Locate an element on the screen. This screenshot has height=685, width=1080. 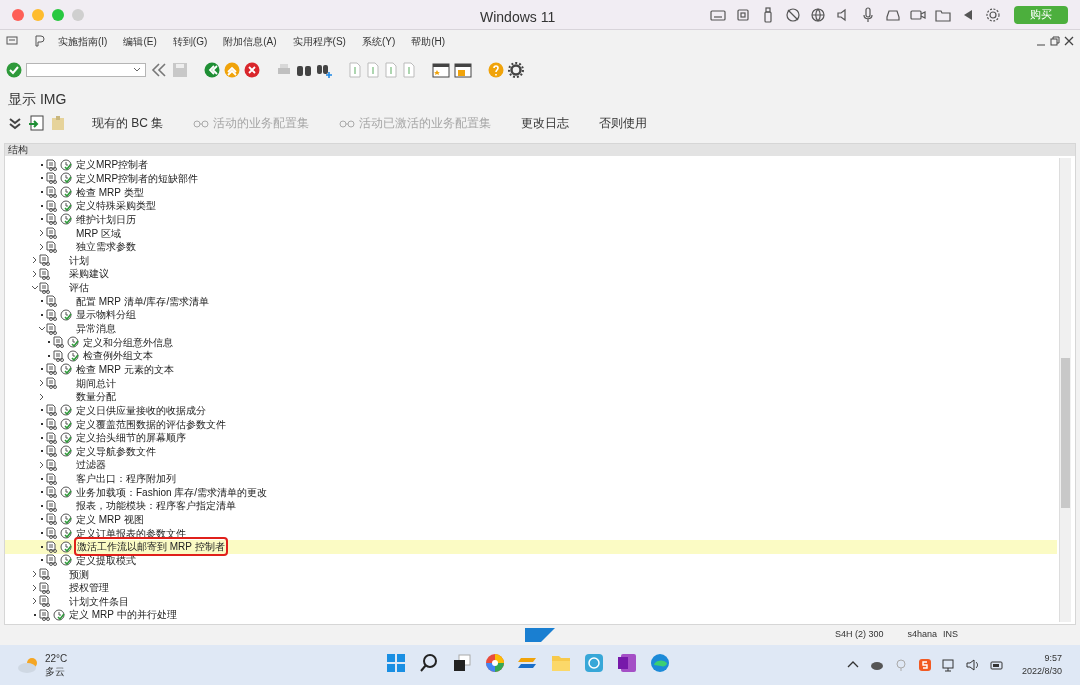
tree-item: 检查例外组文本 is located at coordinates (118, 356).